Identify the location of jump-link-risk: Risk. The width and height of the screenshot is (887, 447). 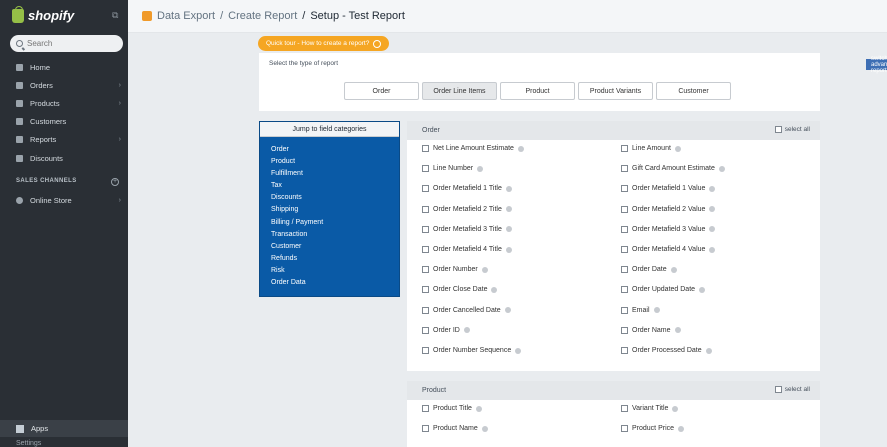
(335, 271).